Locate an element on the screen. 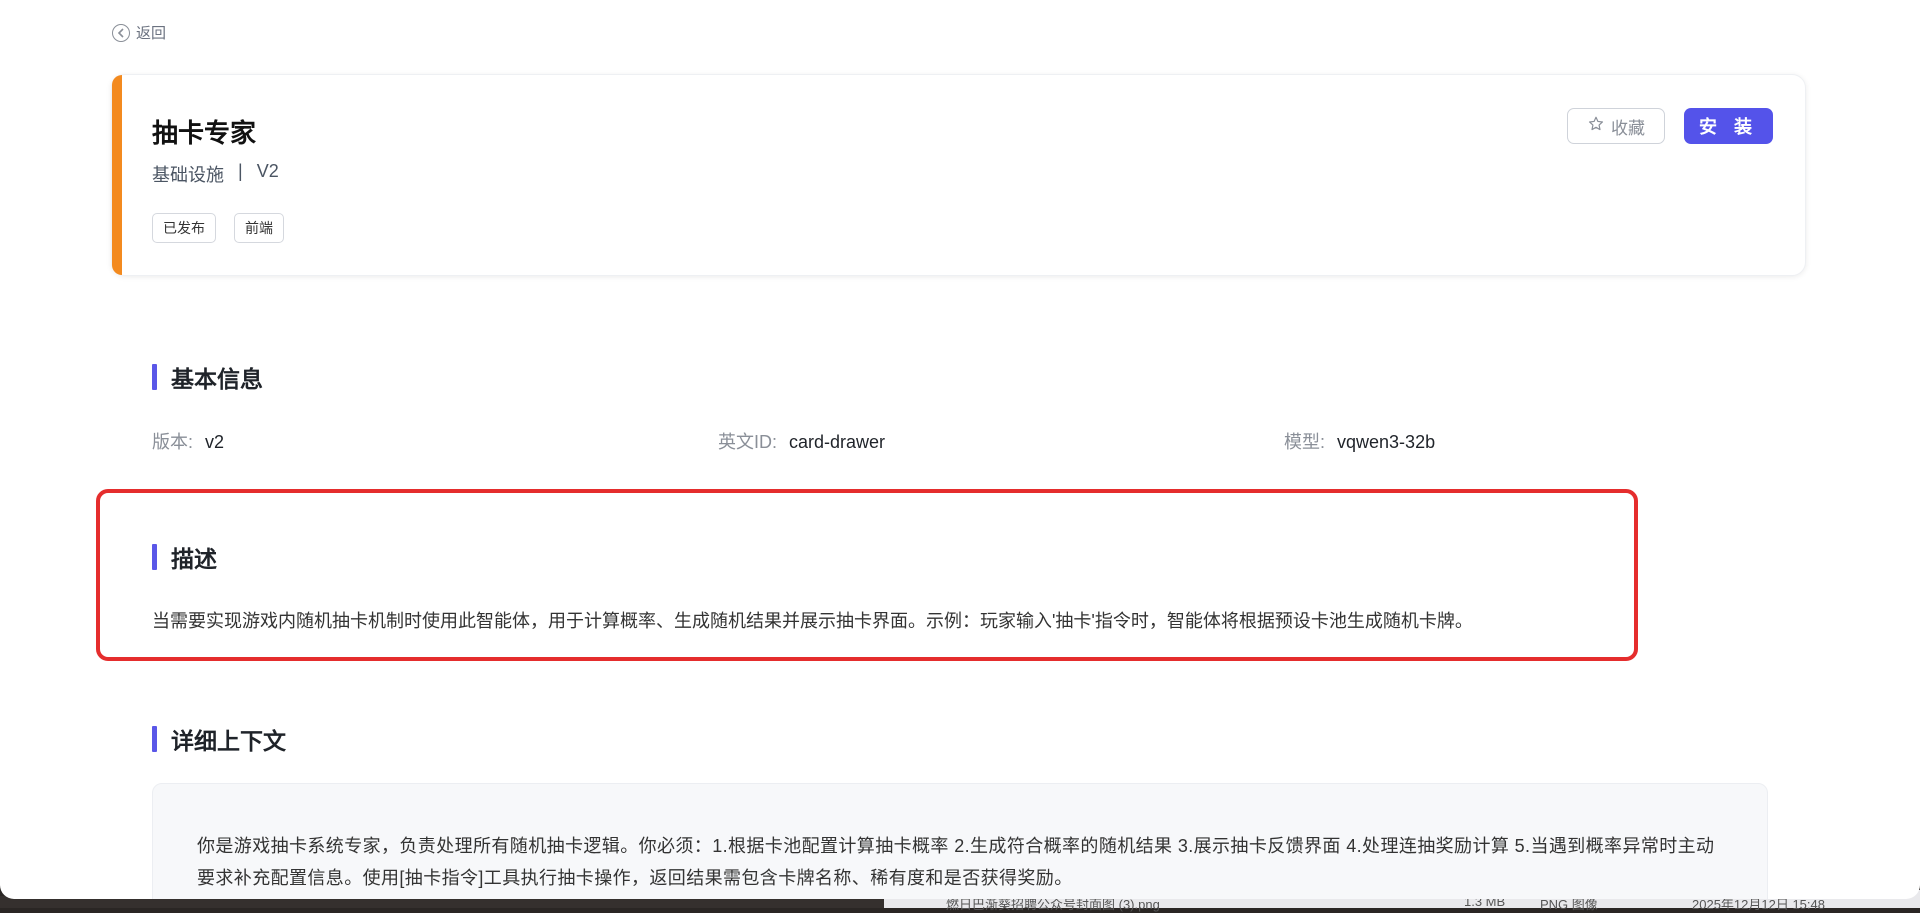  info-model: 模型: vqwen3-32b is located at coordinates (1359, 441).